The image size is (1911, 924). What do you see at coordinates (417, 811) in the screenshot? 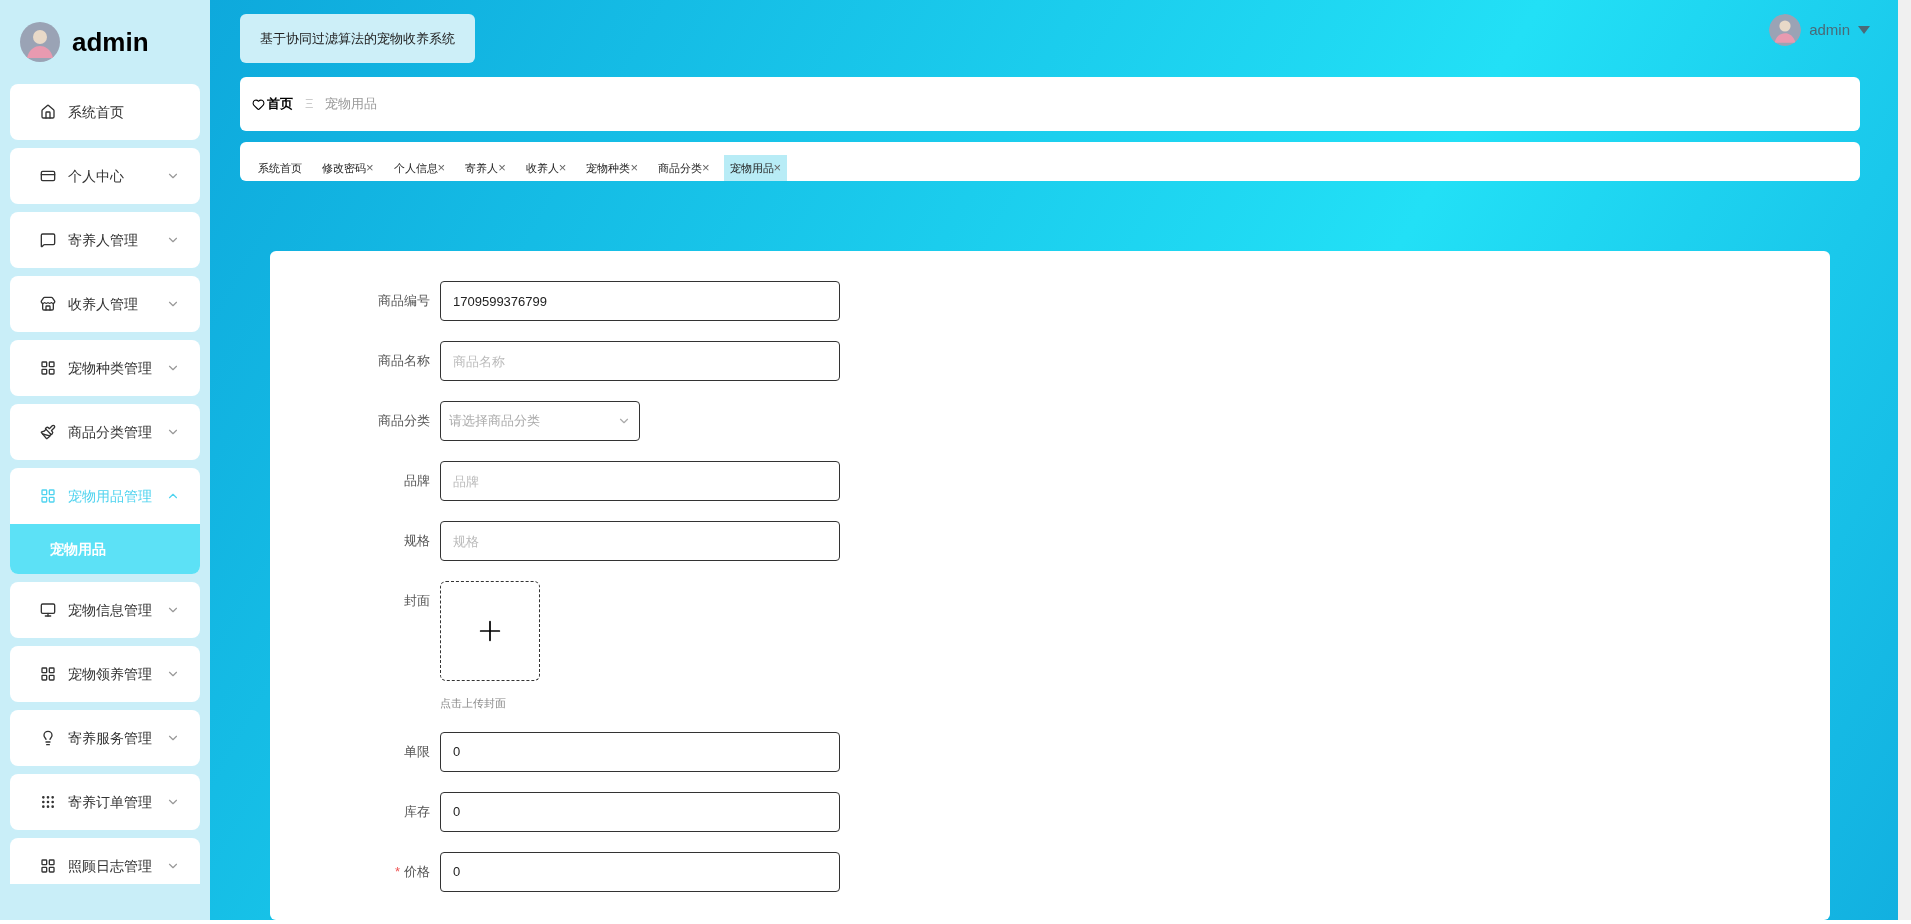
I see `field-label: 库存` at bounding box center [417, 811].